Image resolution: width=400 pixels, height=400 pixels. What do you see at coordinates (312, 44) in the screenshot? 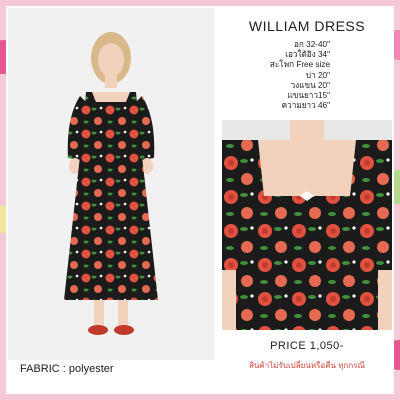
I see `spec-chest: อก 32-40"` at bounding box center [312, 44].